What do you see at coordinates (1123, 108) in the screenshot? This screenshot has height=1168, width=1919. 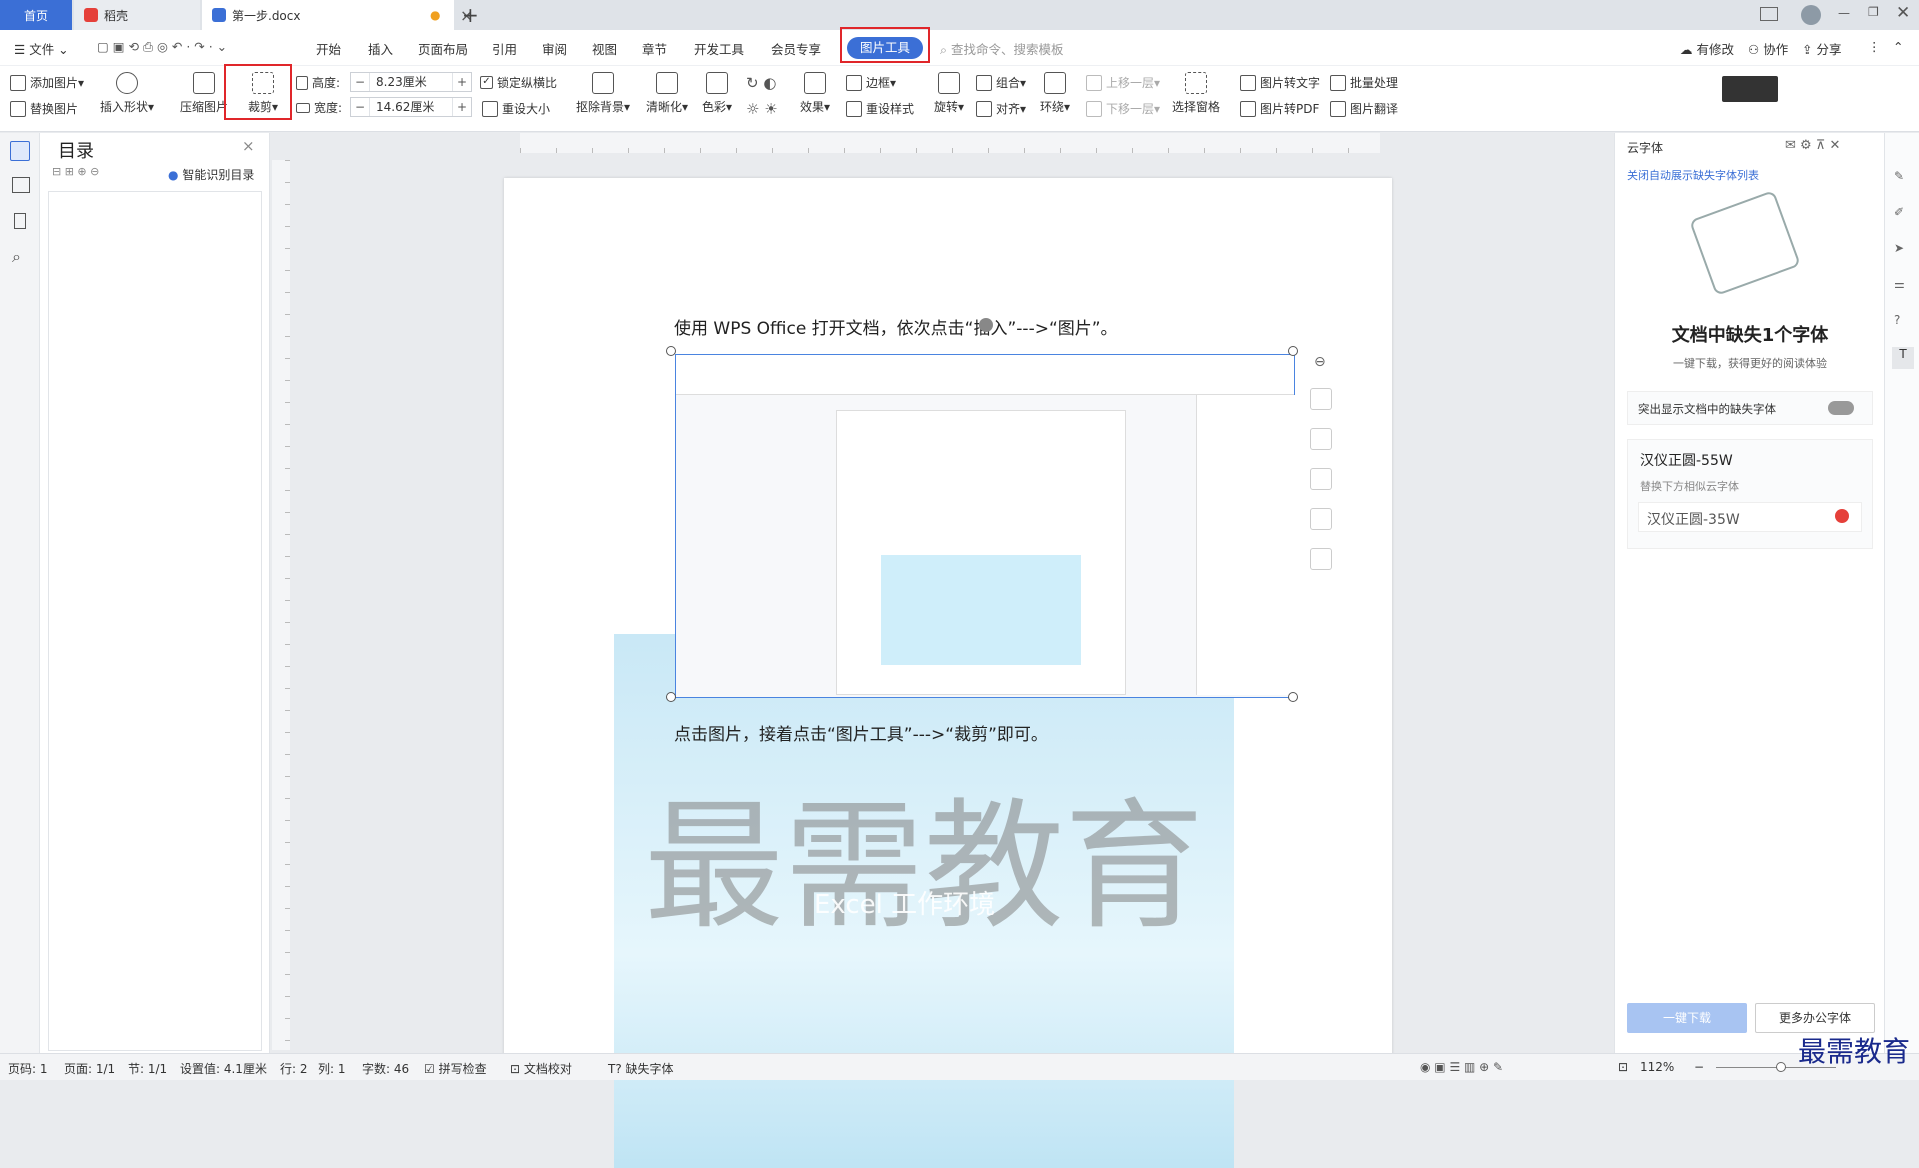 I see `send-backward-button: 下移一层 ▾` at bounding box center [1123, 108].